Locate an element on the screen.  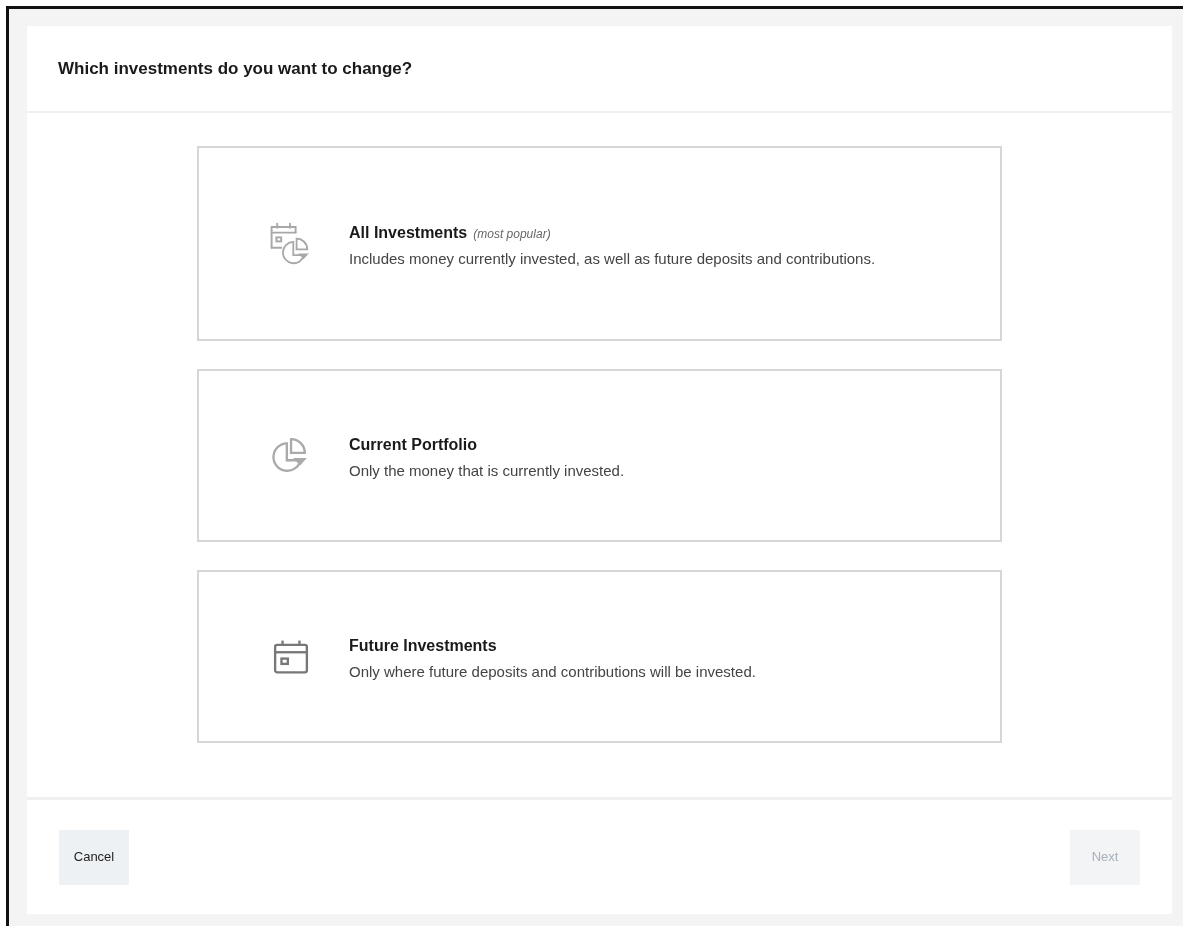
pie-chart-icon is located at coordinates (290, 455).